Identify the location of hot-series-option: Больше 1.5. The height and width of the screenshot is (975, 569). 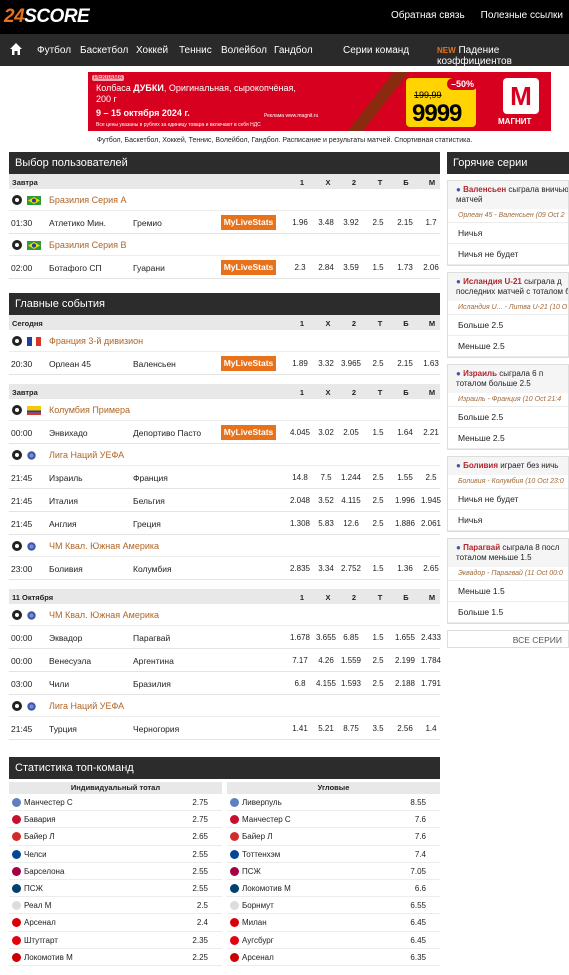
(508, 612).